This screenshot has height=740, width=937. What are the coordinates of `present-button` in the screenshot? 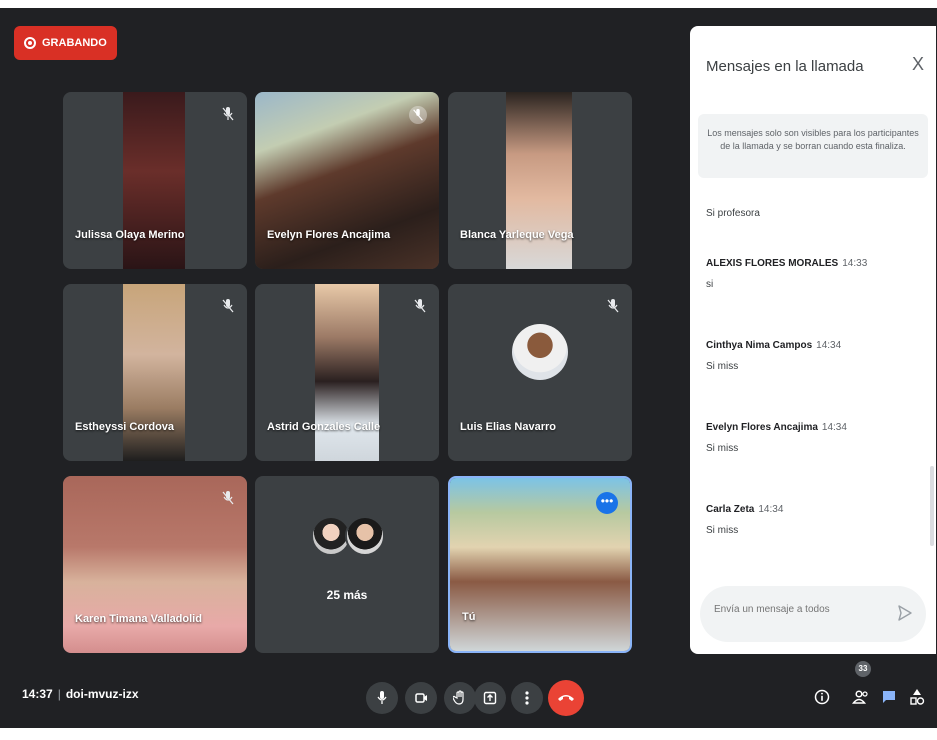 It's located at (490, 698).